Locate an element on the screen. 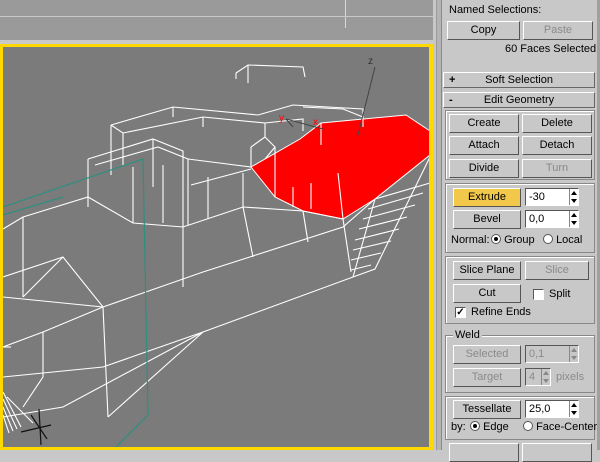 The width and height of the screenshot is (600, 462). slice-plane-button: Slice Plane is located at coordinates (487, 270).